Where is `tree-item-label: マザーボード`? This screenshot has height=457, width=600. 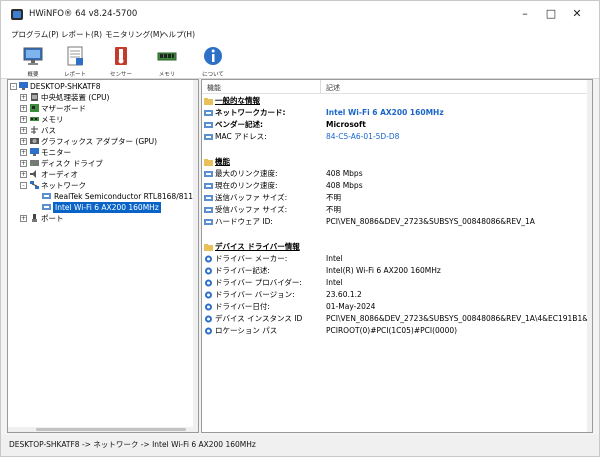
tree-item-label: マザーボード is located at coordinates (63, 108).